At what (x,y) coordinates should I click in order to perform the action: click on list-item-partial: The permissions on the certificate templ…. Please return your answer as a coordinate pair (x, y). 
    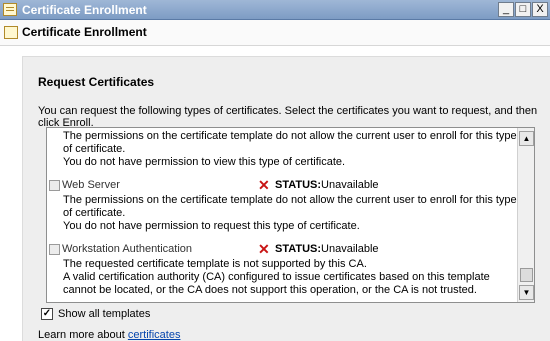
    Looking at the image, I should click on (282, 149).